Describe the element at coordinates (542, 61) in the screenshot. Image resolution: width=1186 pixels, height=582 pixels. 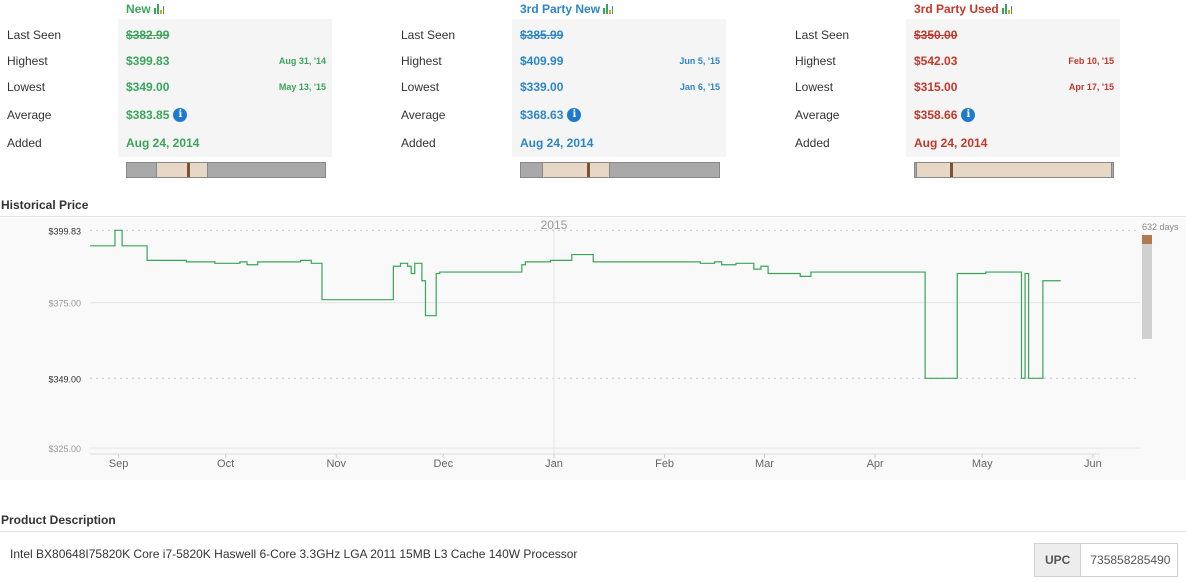
I see `highest-value: $409.99` at that location.